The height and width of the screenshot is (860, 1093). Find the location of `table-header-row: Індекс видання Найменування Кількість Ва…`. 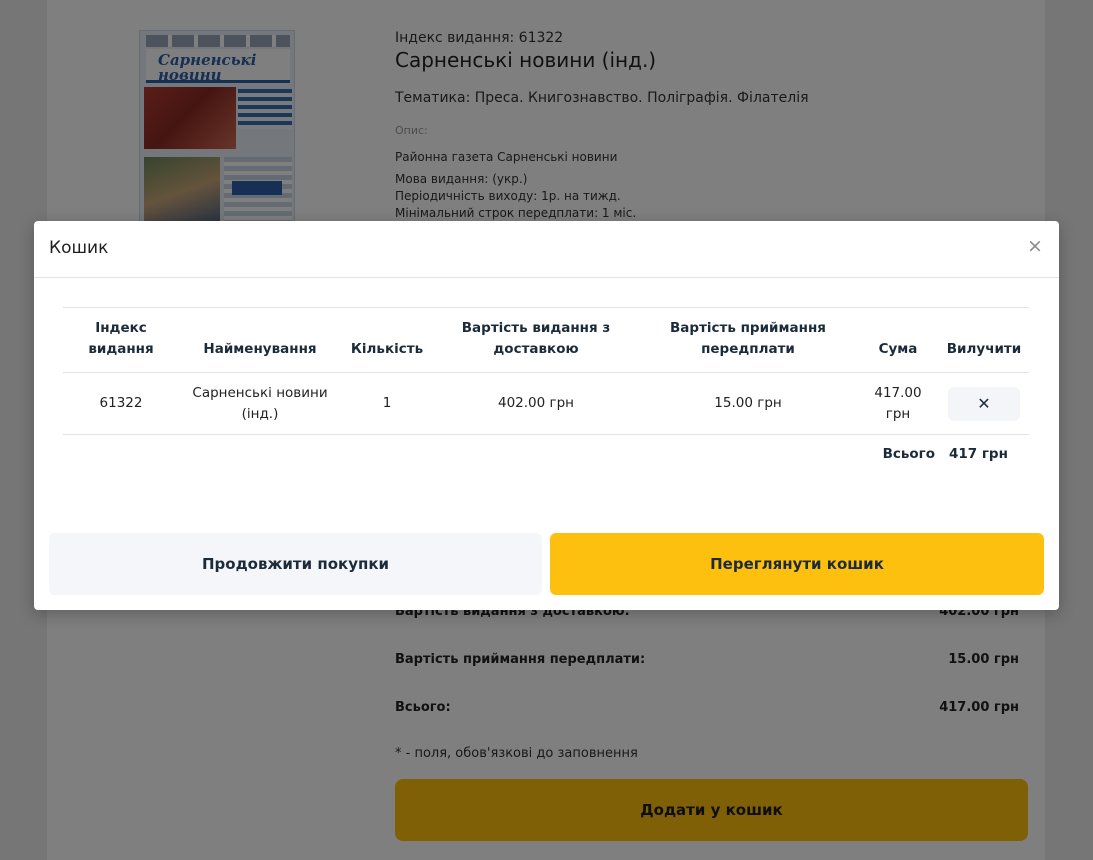

table-header-row: Індекс видання Найменування Кількість Ва… is located at coordinates (546, 340).